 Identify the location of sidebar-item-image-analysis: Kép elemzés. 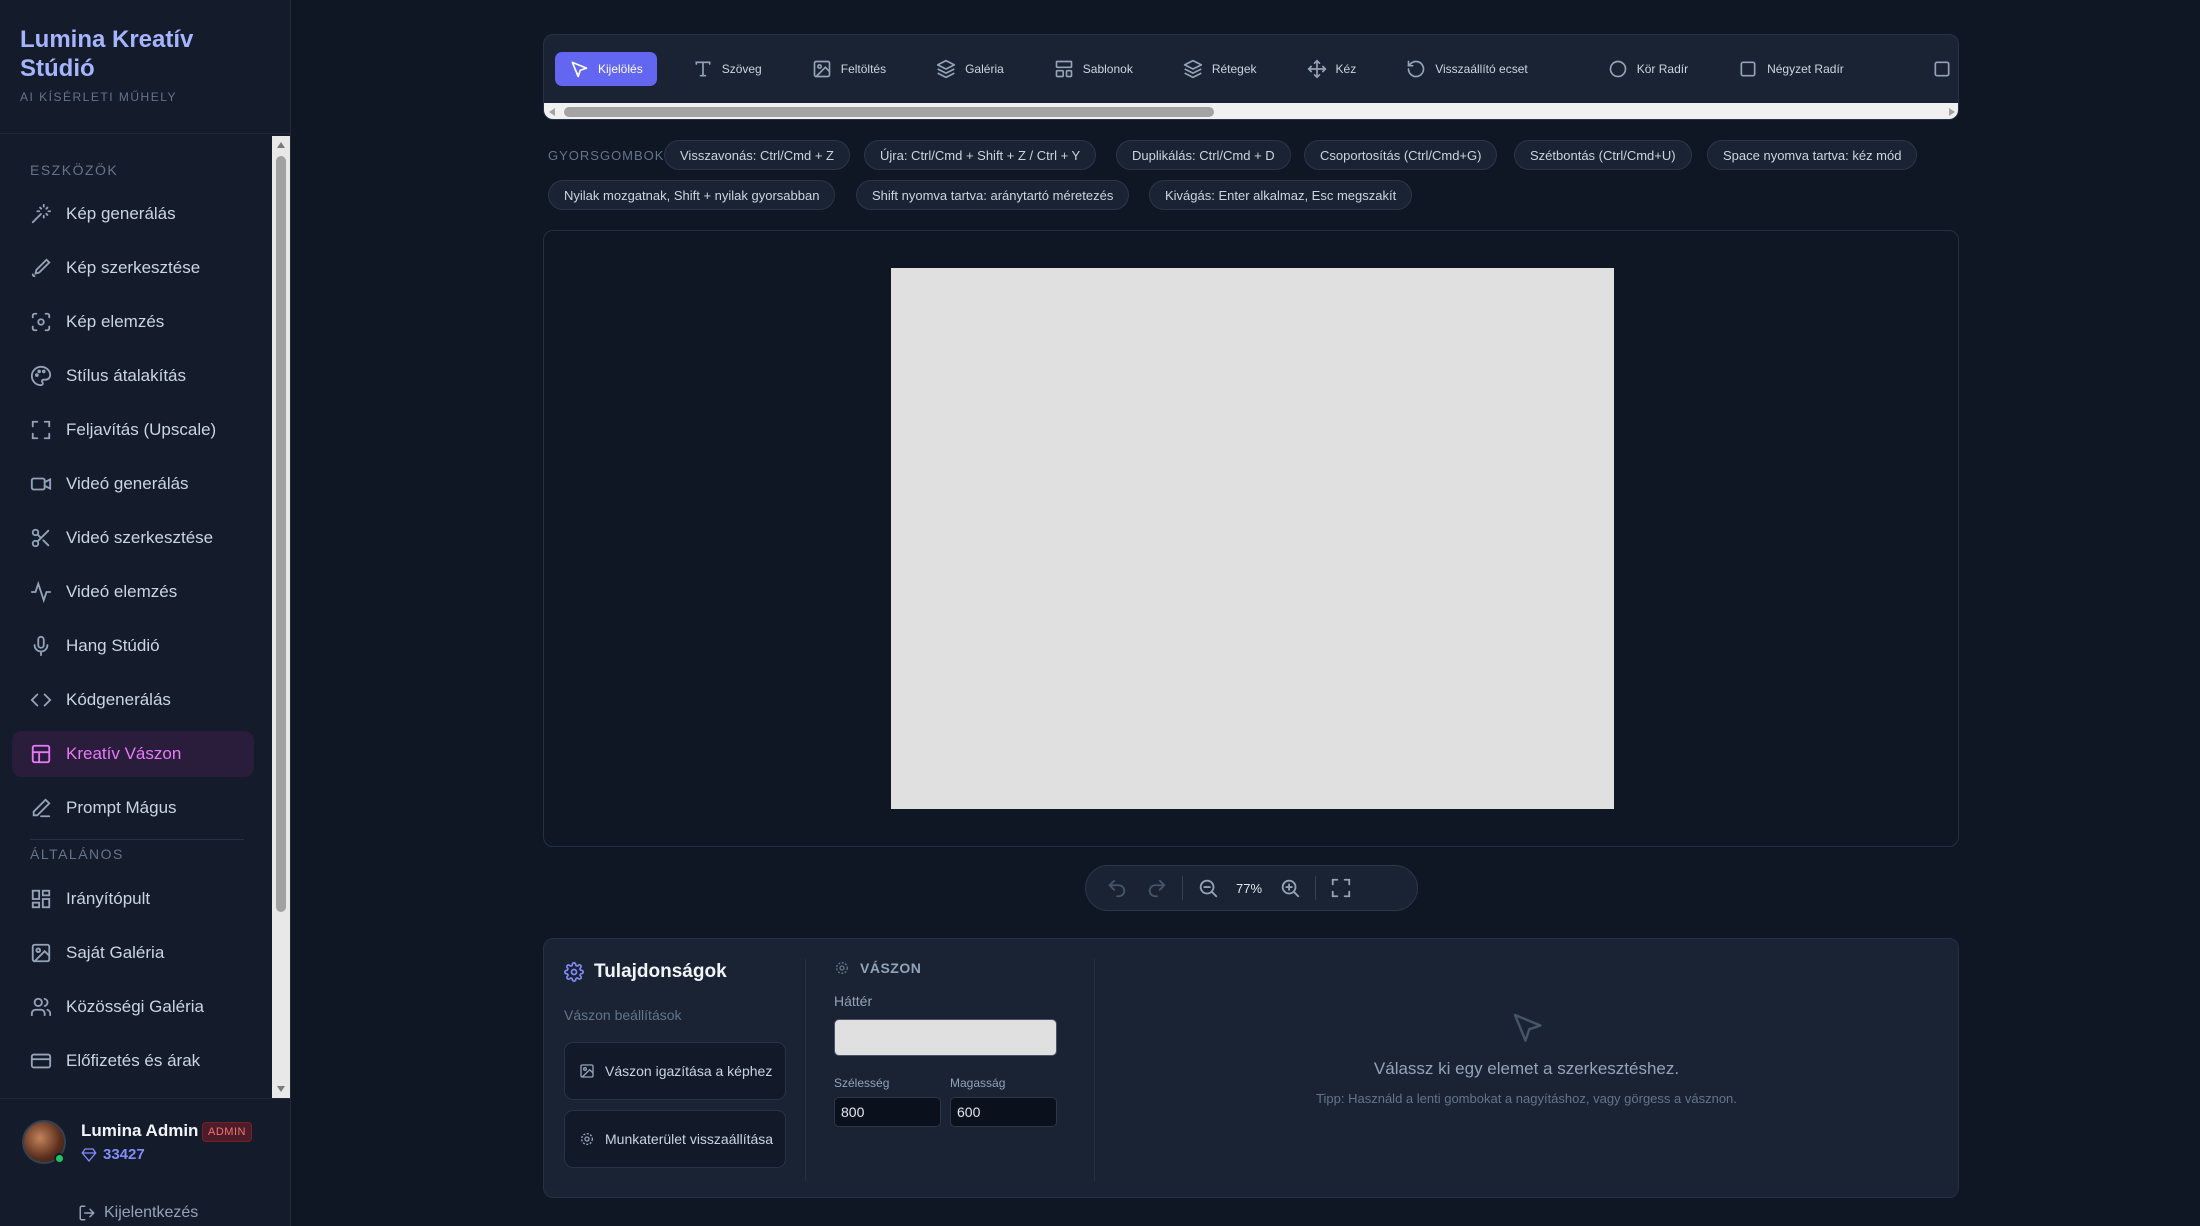
(133, 322).